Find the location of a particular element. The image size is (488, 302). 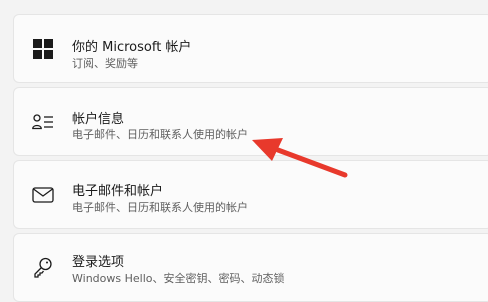

settings-item-title: 帐户信息 is located at coordinates (98, 119).